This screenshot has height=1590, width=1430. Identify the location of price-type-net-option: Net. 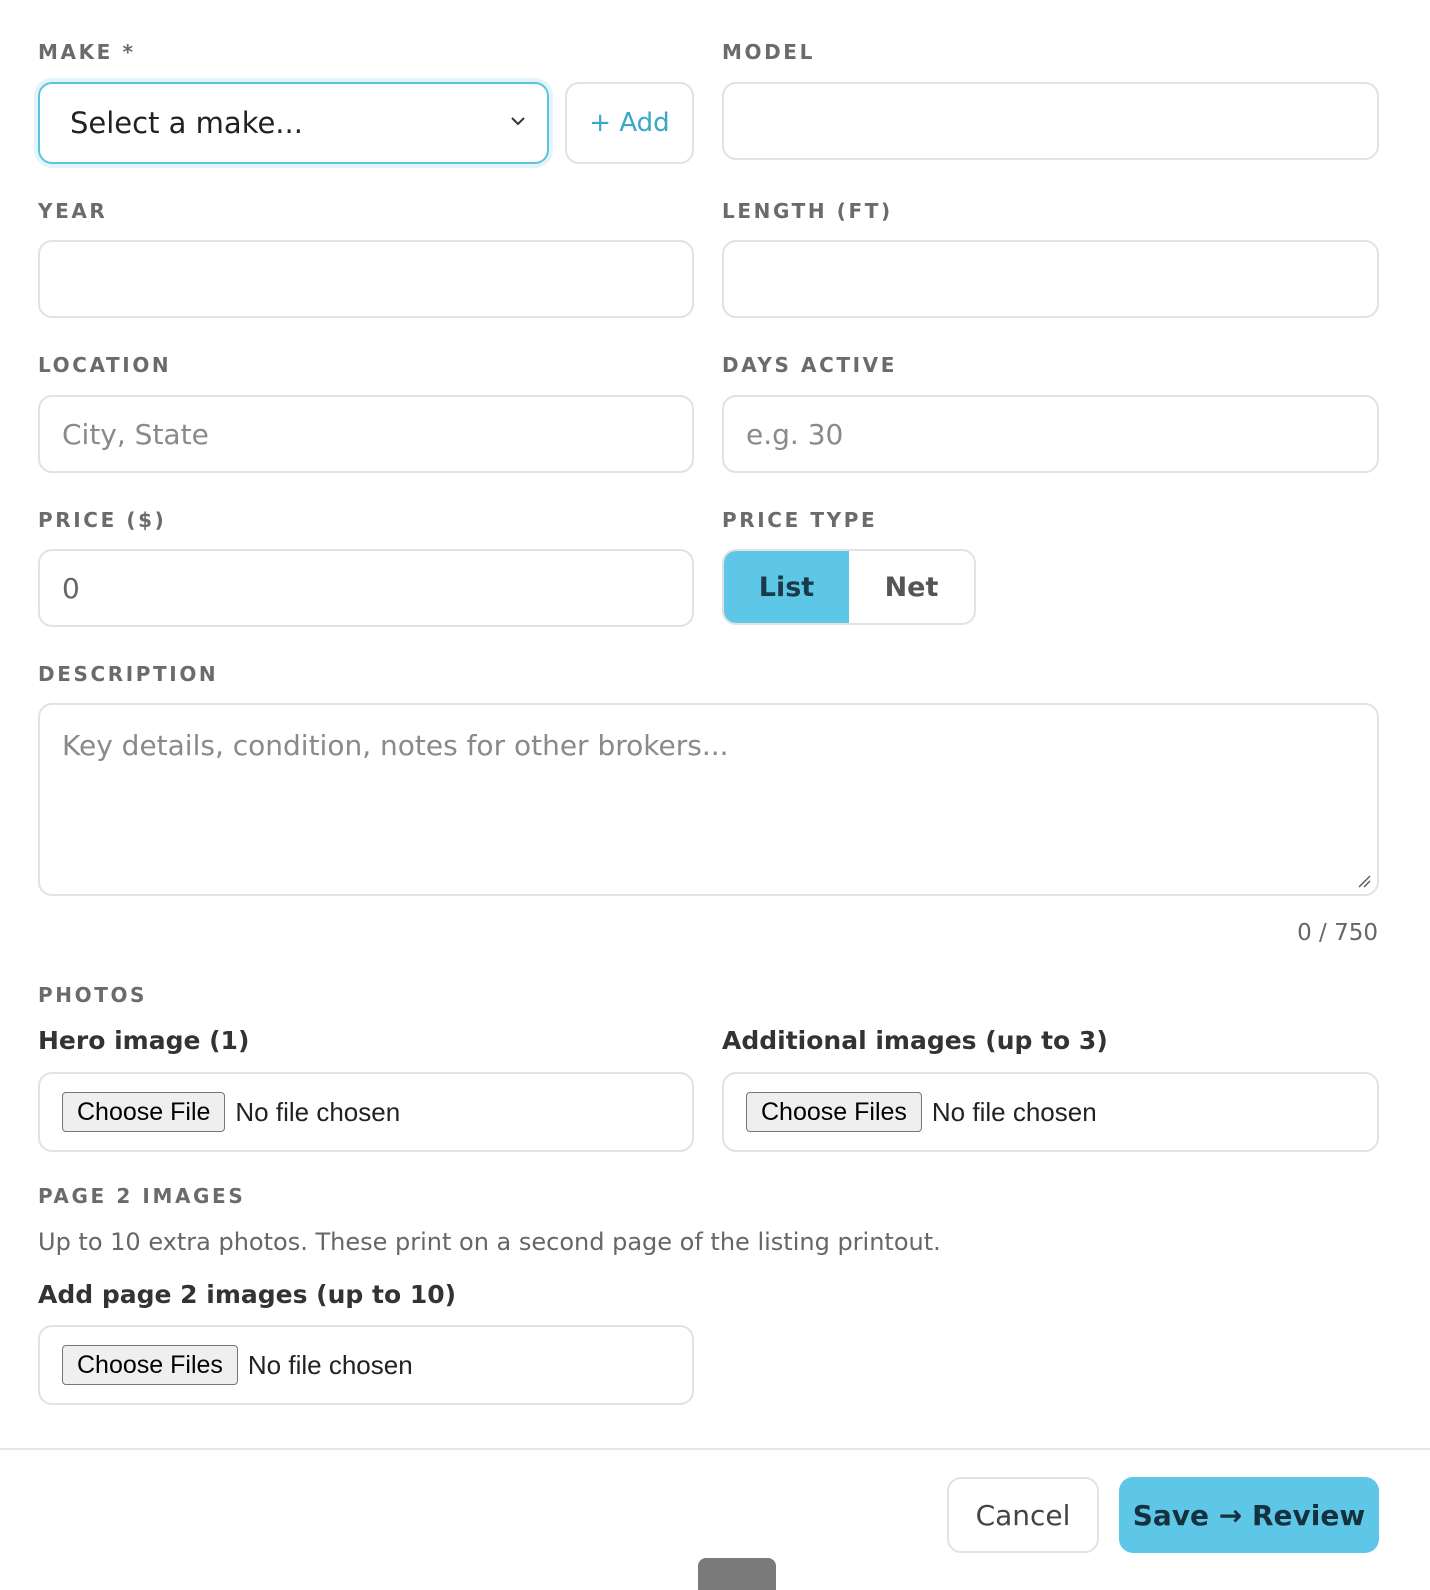
(911, 587).